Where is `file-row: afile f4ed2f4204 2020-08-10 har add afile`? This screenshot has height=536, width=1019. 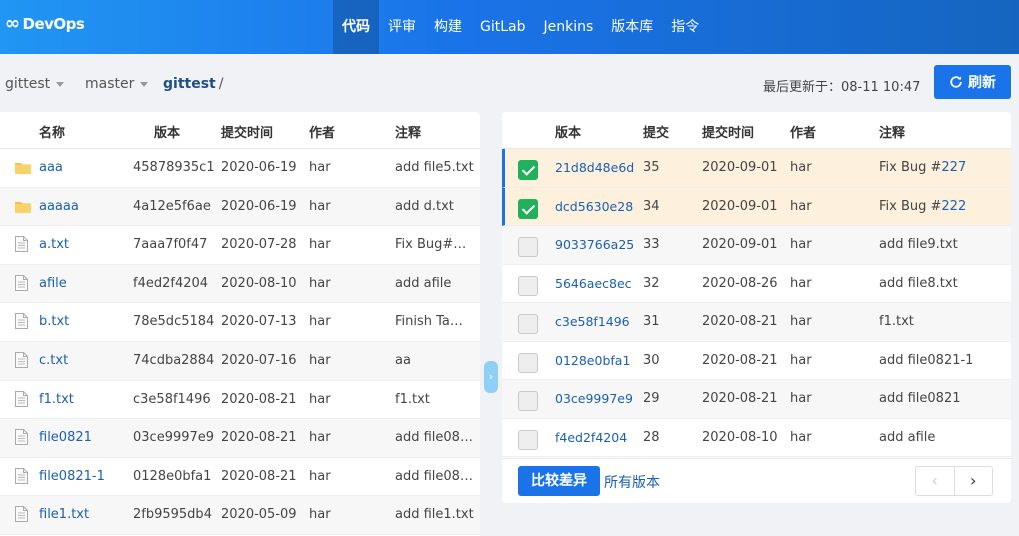
file-row: afile f4ed2f4204 2020-08-10 har add afile is located at coordinates (240, 284).